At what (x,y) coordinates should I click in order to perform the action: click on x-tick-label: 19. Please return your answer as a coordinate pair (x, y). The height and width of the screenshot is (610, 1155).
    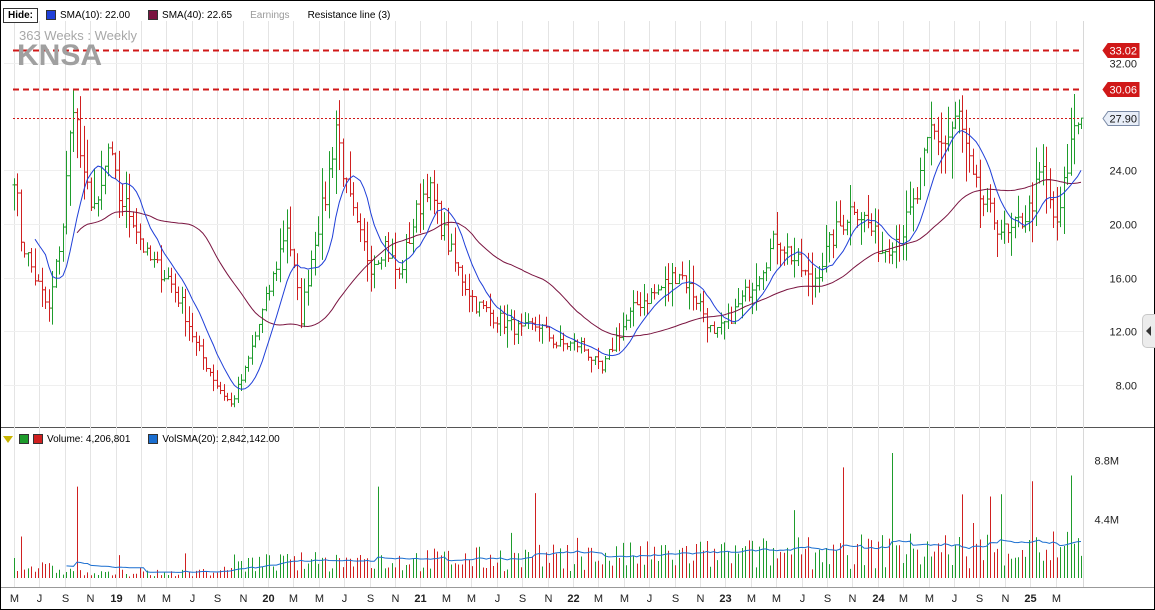
    Looking at the image, I should click on (116, 599).